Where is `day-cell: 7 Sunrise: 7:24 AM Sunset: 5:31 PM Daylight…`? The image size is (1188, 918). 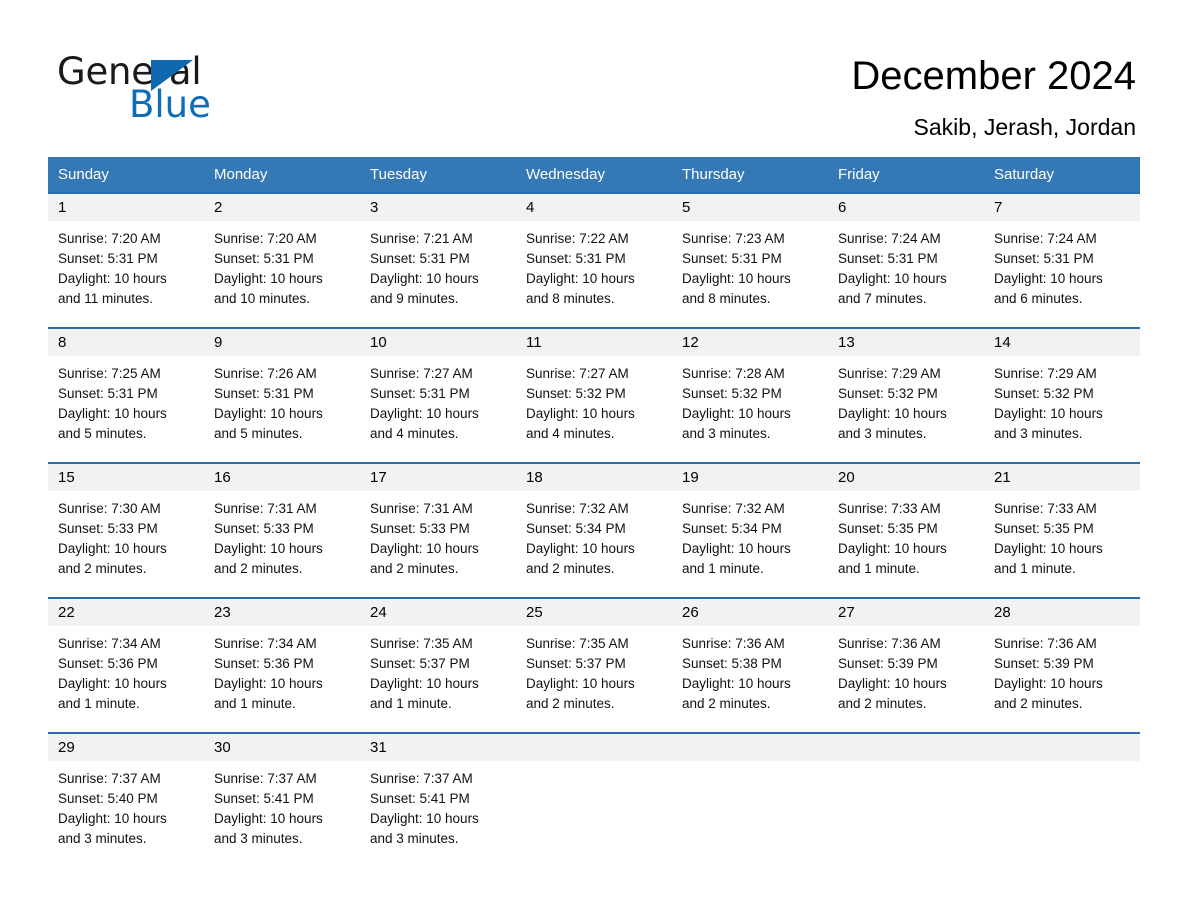 day-cell: 7 Sunrise: 7:24 AM Sunset: 5:31 PM Daylight… is located at coordinates (1062, 260).